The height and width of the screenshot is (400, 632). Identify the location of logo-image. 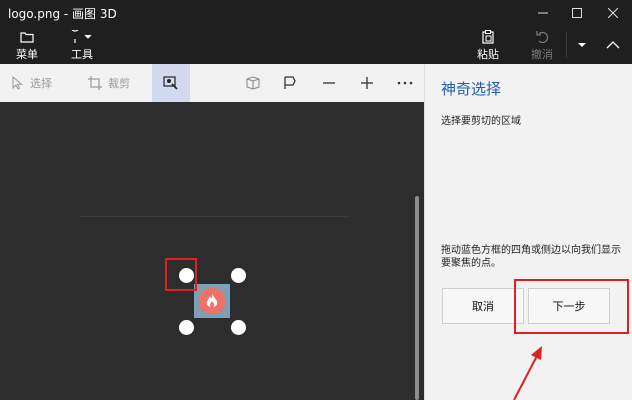
(212, 301).